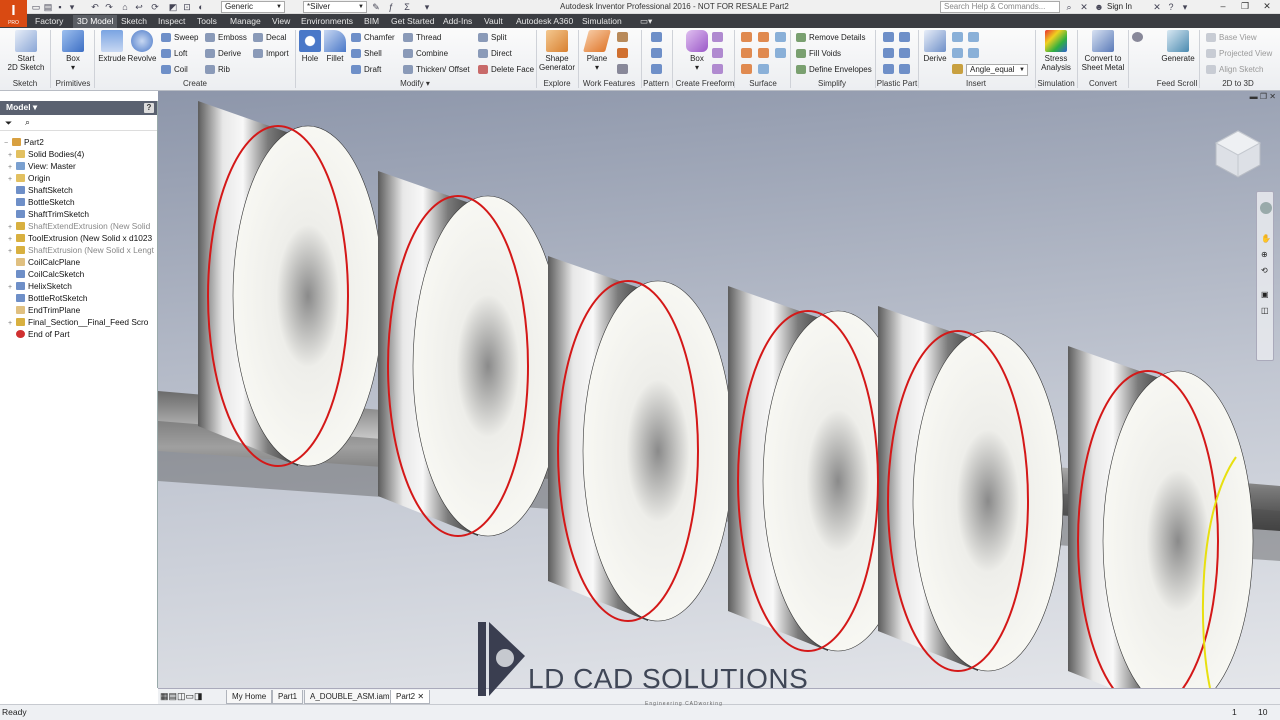 The width and height of the screenshot is (1280, 720). Describe the element at coordinates (288, 697) in the screenshot. I see `doc-tab-part1: Part1` at that location.